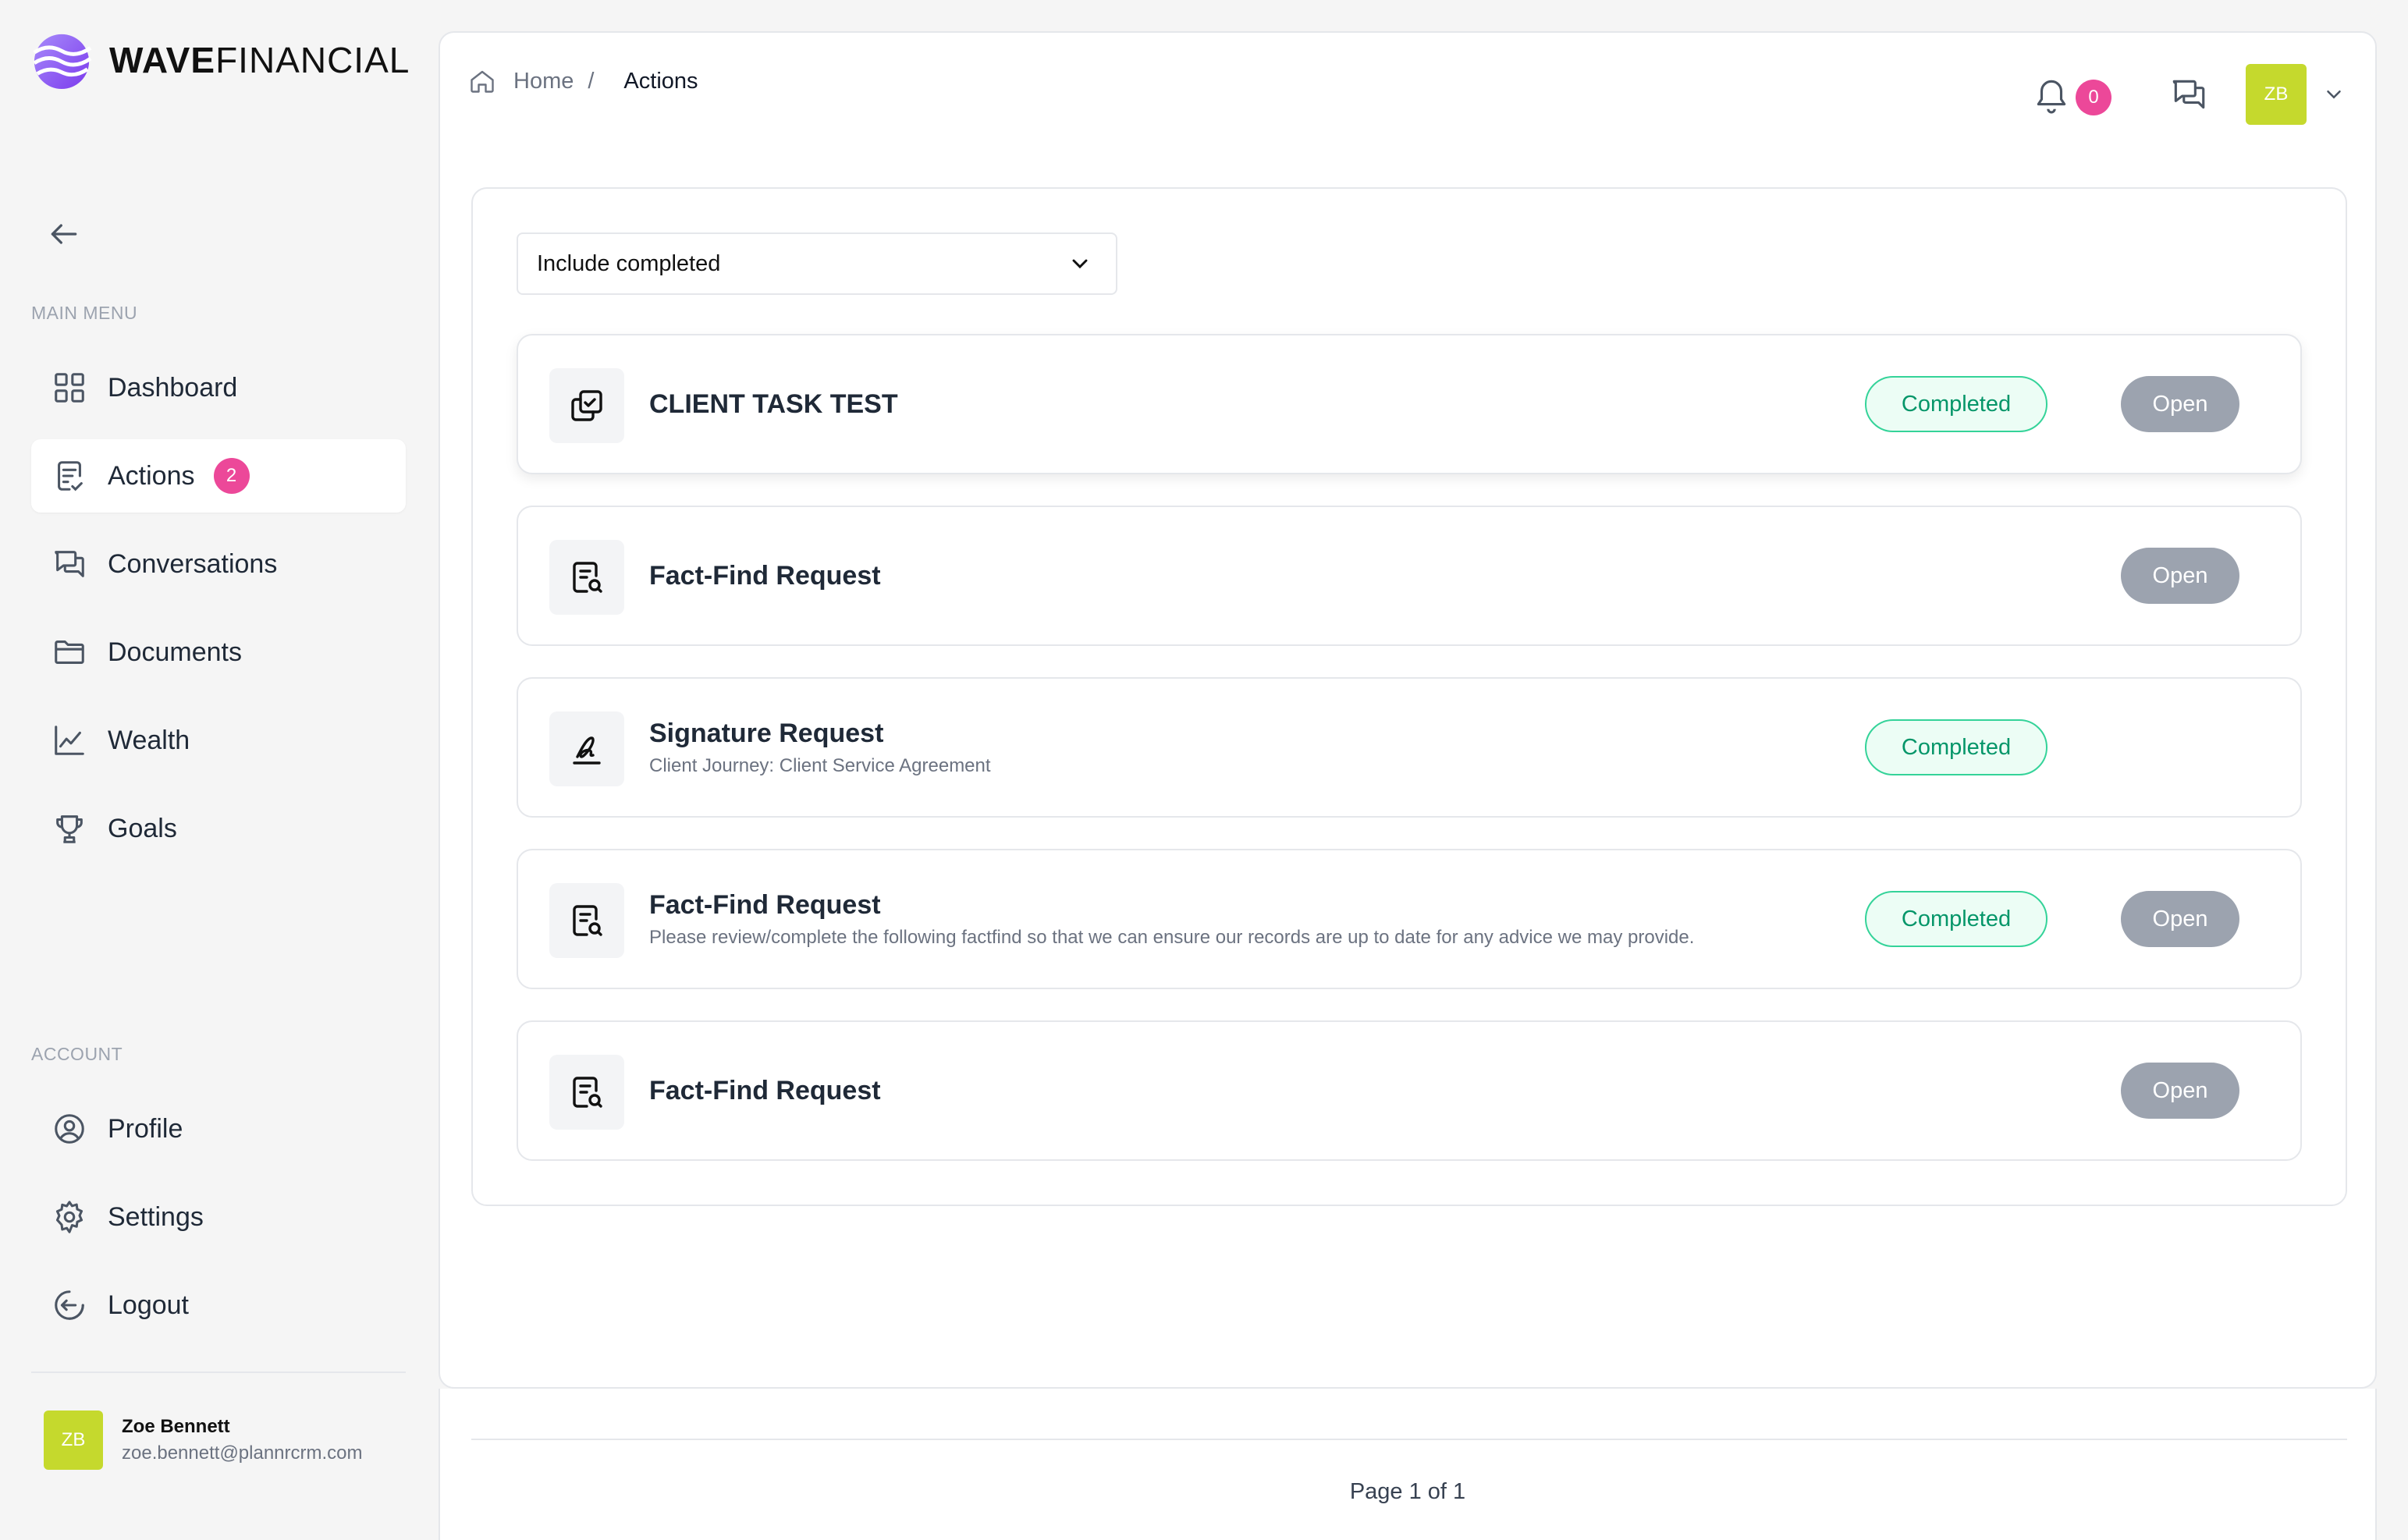 This screenshot has height=1540, width=2408. I want to click on user-circle-icon, so click(69, 1129).